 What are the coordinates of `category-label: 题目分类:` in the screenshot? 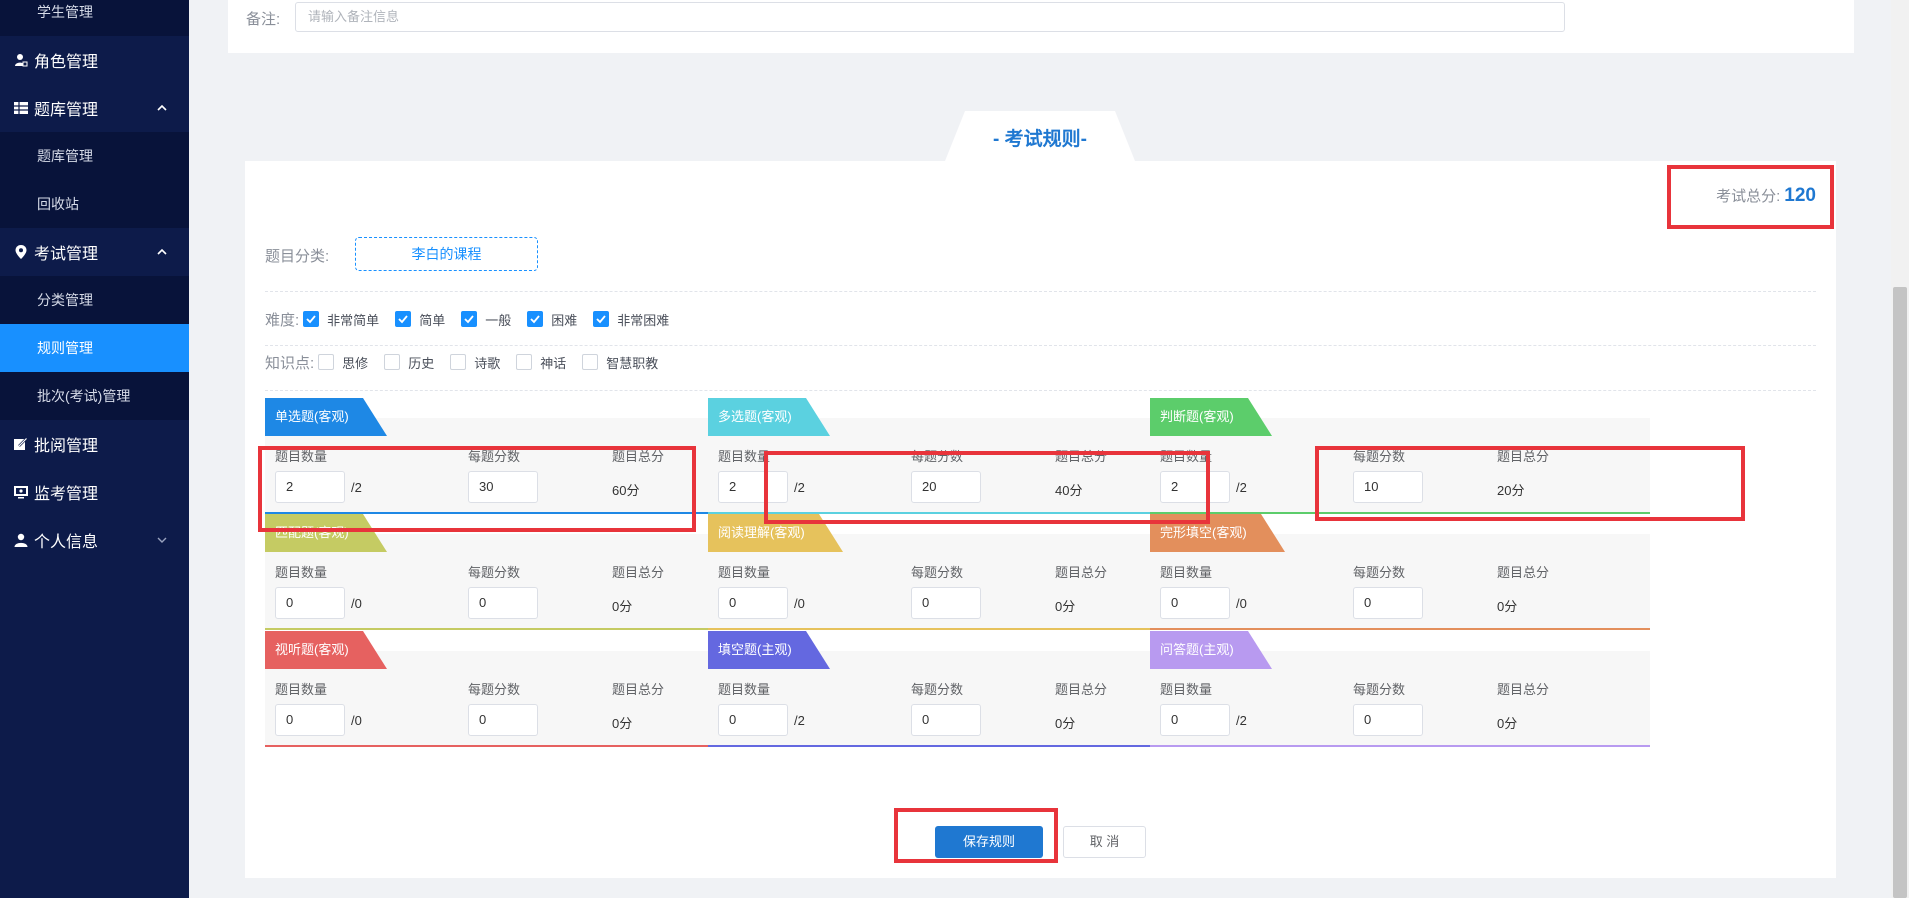 It's located at (297, 256).